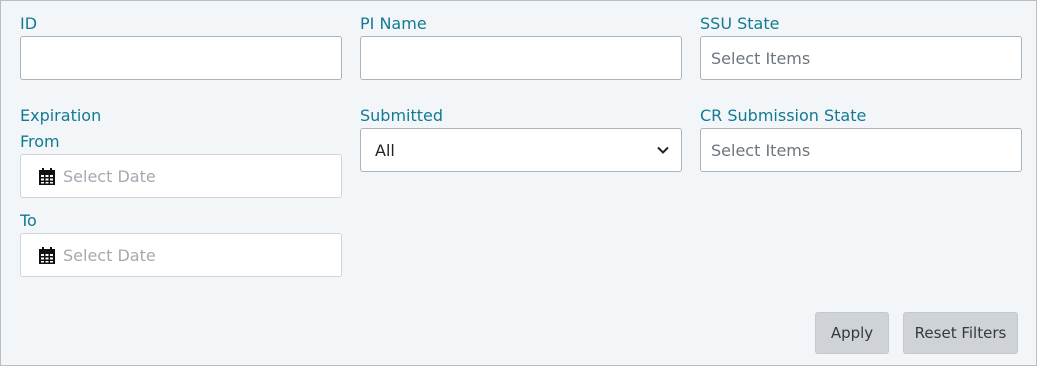  What do you see at coordinates (181, 176) in the screenshot?
I see `expiration-from-datepicker: Select Date` at bounding box center [181, 176].